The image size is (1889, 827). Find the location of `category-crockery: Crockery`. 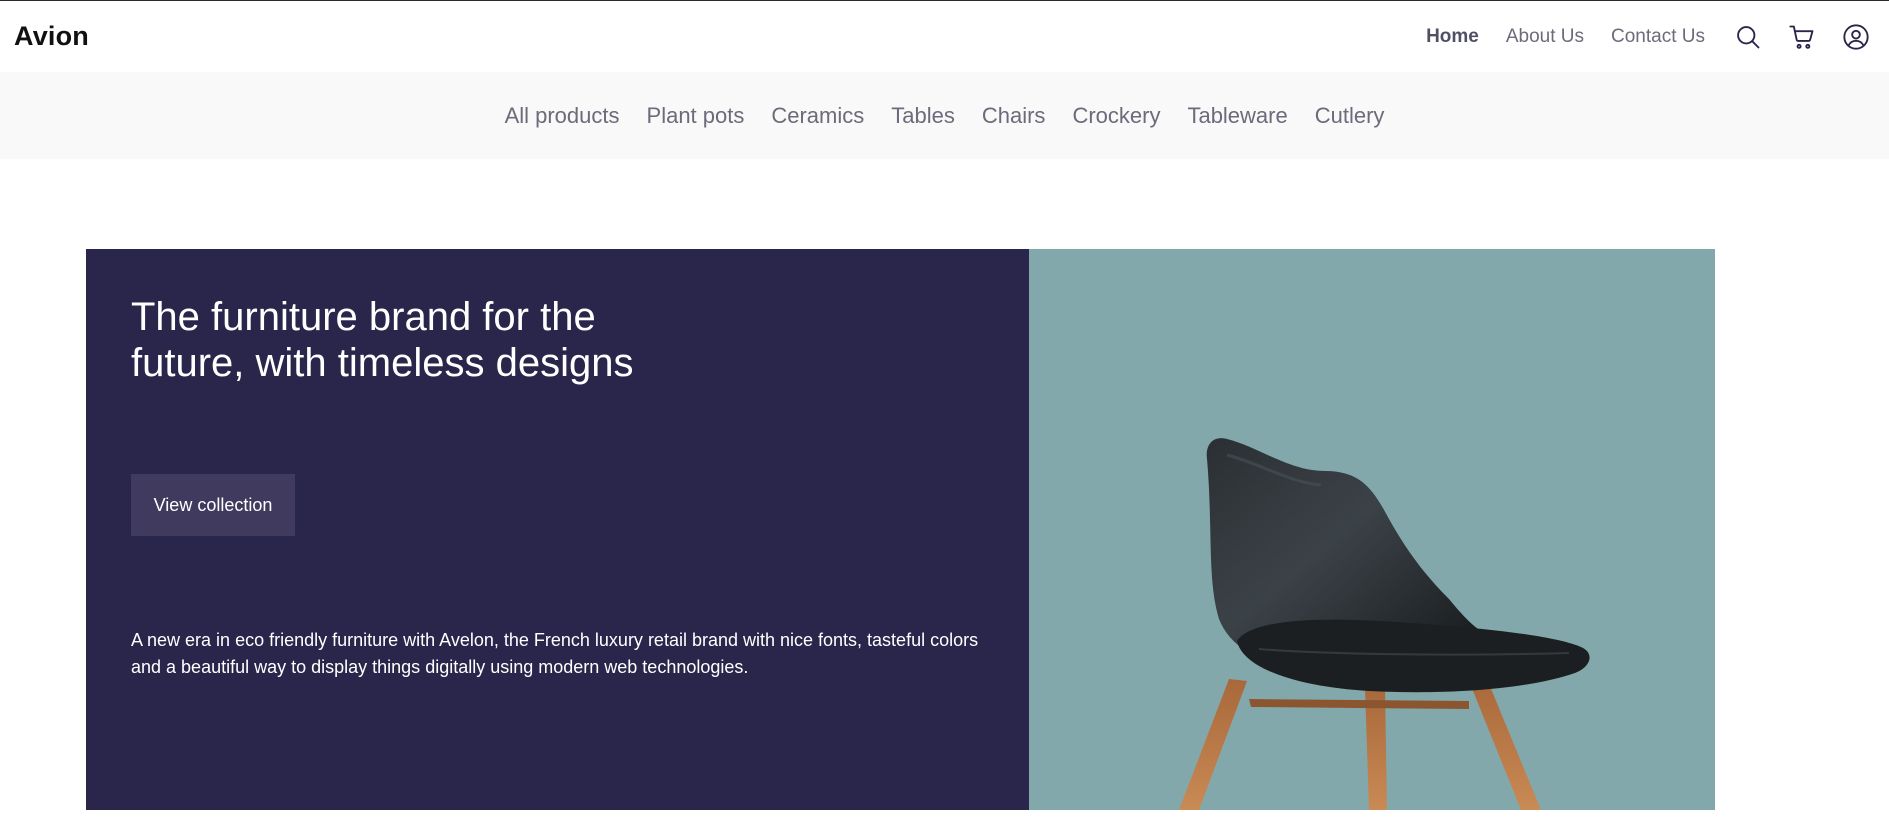

category-crockery: Crockery is located at coordinates (1116, 116).